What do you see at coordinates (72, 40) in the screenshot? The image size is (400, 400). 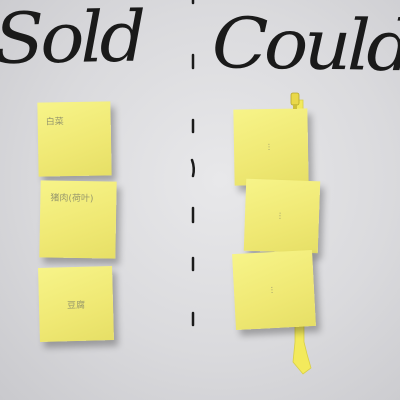 I see `sold-heading: Sold` at bounding box center [72, 40].